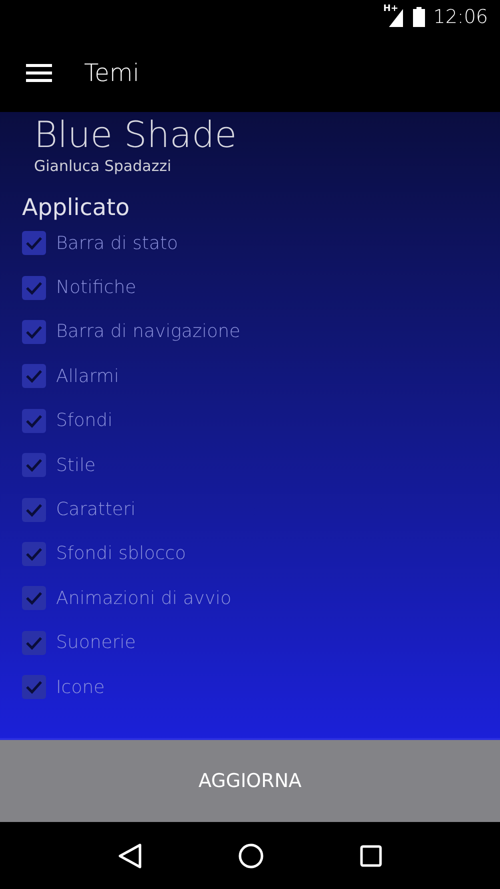 Image resolution: width=500 pixels, height=889 pixels. What do you see at coordinates (251, 855) in the screenshot?
I see `home-icon` at bounding box center [251, 855].